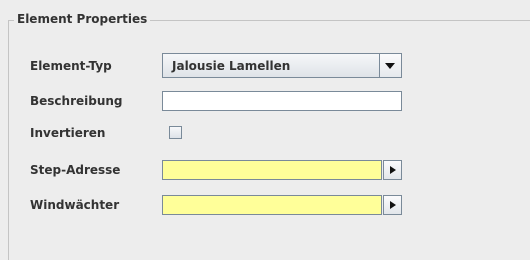  What do you see at coordinates (282, 101) in the screenshot?
I see `beschreibung-input` at bounding box center [282, 101].